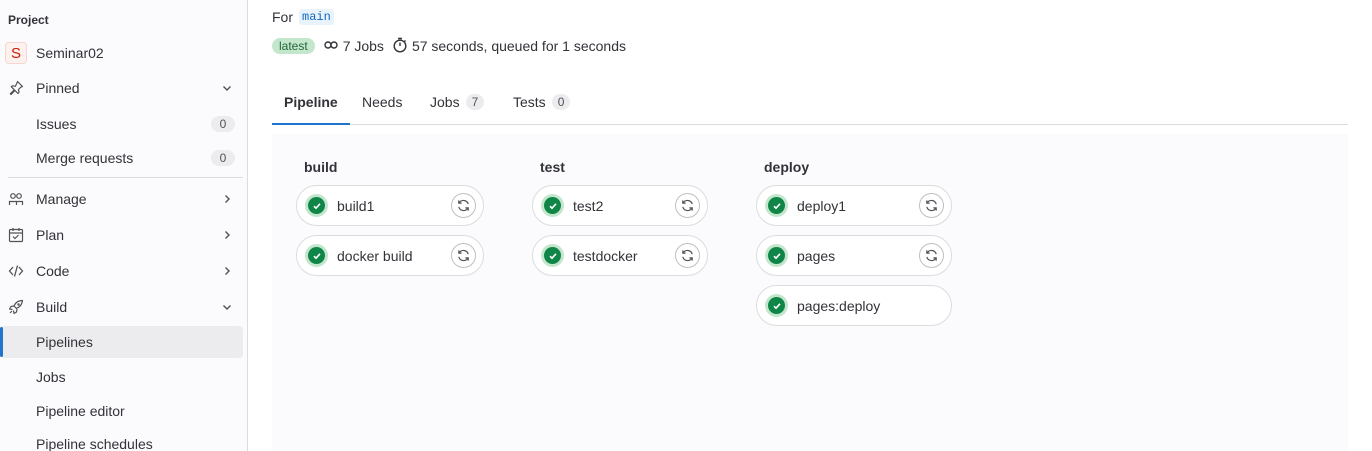 This screenshot has height=451, width=1372. What do you see at coordinates (363, 46) in the screenshot?
I see `jobs-summary-text: 7 Jobs` at bounding box center [363, 46].